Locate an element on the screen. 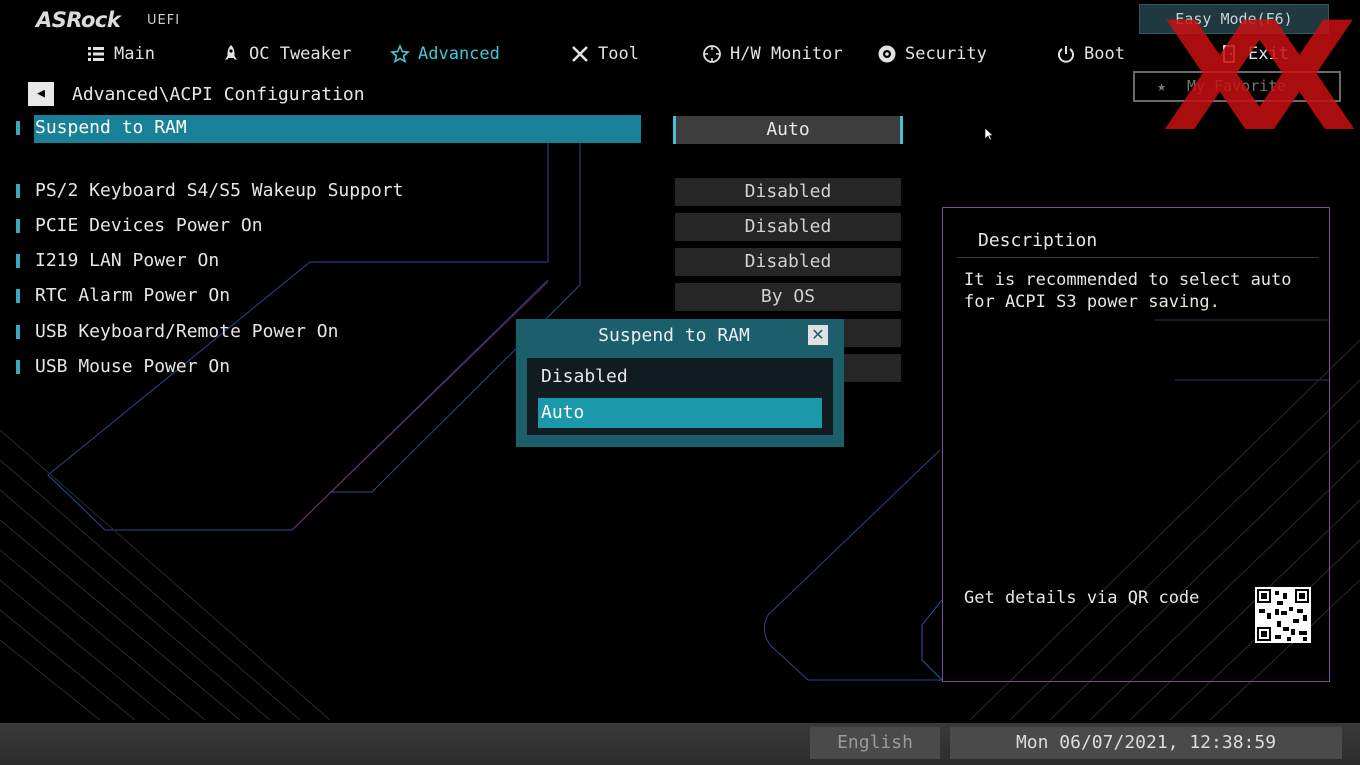 The height and width of the screenshot is (765, 1360). power-icon is located at coordinates (1066, 54).